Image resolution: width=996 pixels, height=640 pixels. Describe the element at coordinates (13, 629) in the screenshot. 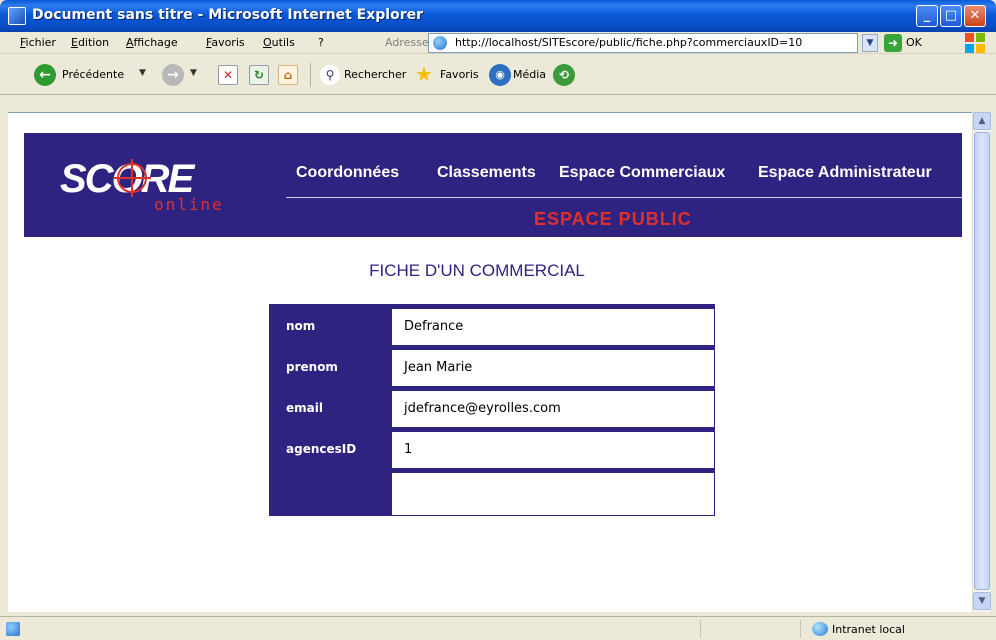

I see `page-status-icon` at that location.